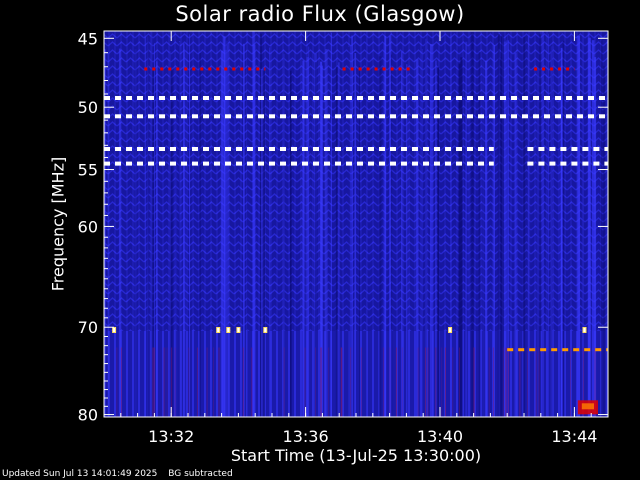 The width and height of the screenshot is (640, 480). Describe the element at coordinates (171, 436) in the screenshot. I see `x-tick-label: 13:32` at that location.